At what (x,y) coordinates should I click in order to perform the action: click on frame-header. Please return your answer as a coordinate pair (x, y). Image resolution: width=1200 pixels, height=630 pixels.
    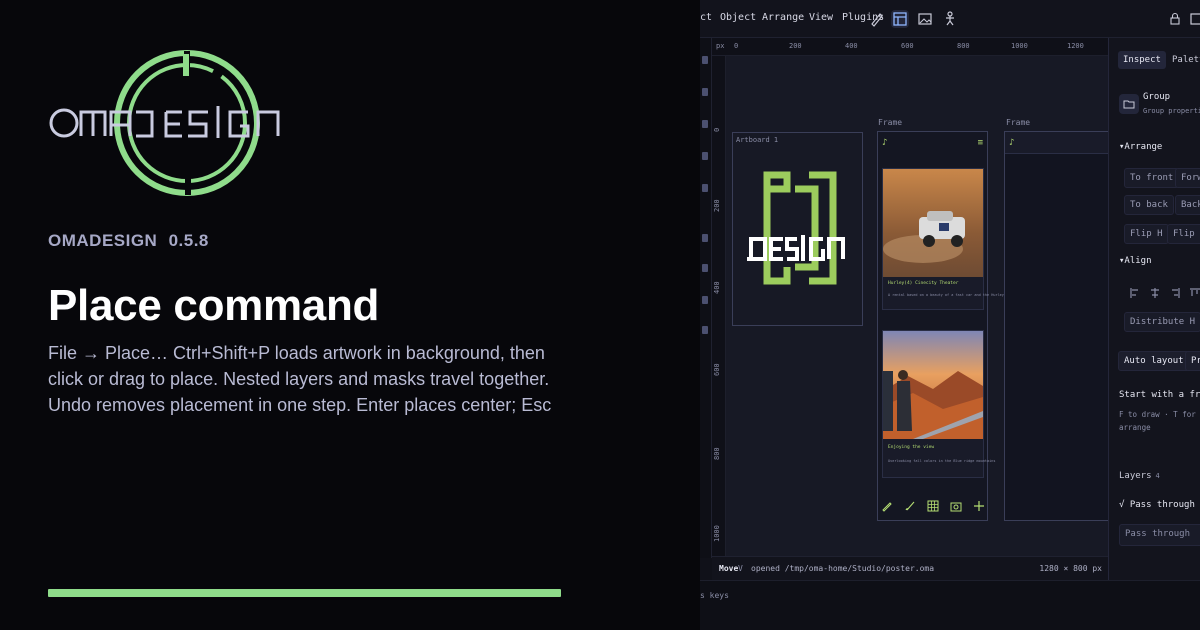
    Looking at the image, I should click on (1060, 143).